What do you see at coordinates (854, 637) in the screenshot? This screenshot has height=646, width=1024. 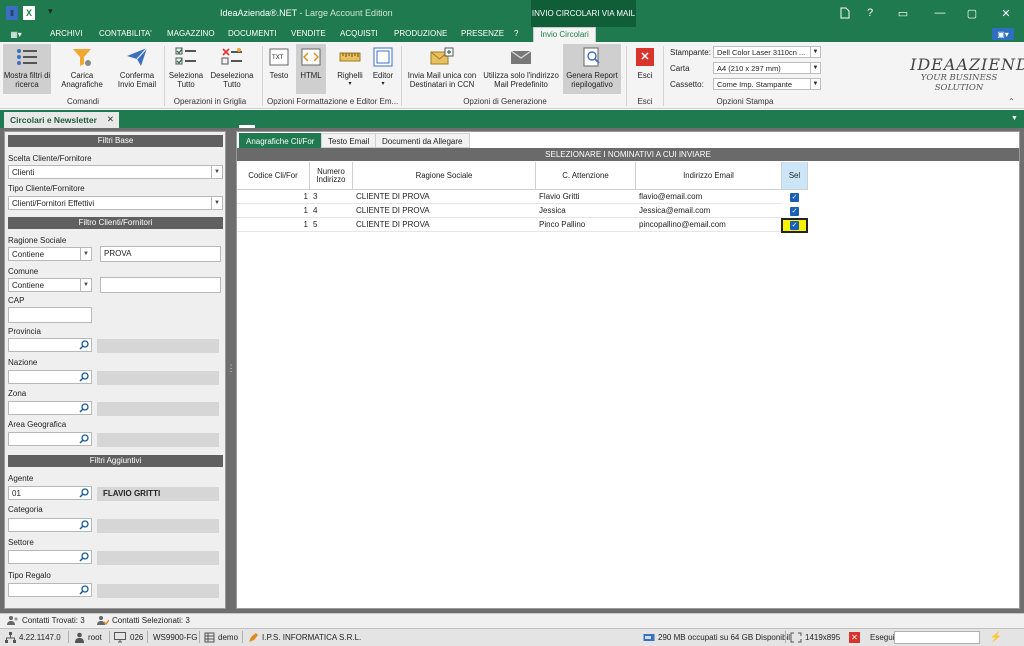 I see `close-x-icon: ✕` at bounding box center [854, 637].